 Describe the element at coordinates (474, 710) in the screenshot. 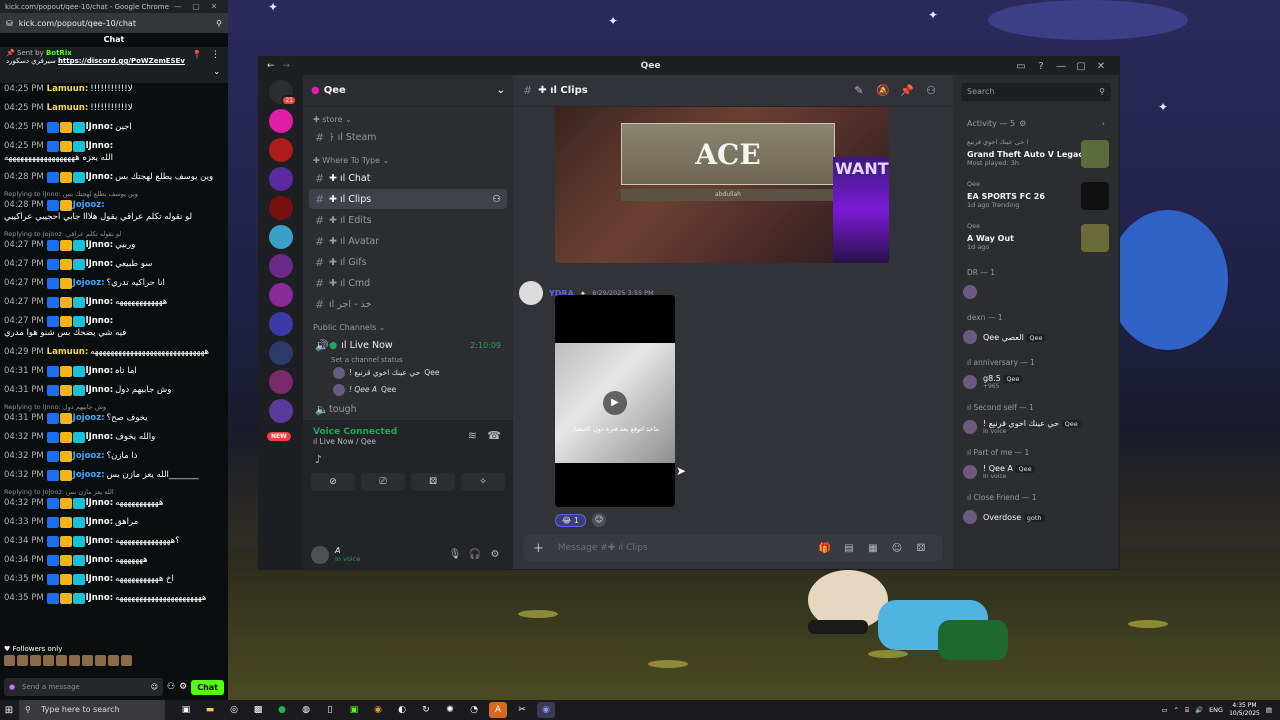

I see `app-icon: ◔` at that location.